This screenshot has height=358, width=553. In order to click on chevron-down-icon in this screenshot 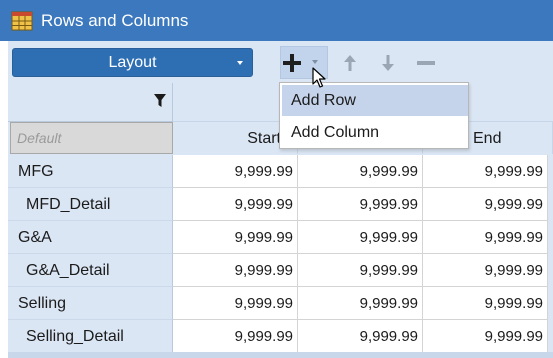, I will do `click(240, 63)`.